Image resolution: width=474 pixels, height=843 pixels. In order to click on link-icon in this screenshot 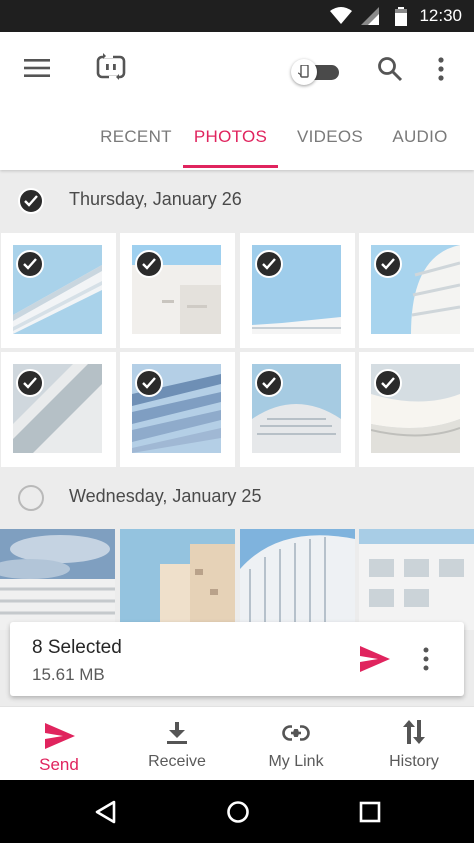, I will do `click(296, 733)`.